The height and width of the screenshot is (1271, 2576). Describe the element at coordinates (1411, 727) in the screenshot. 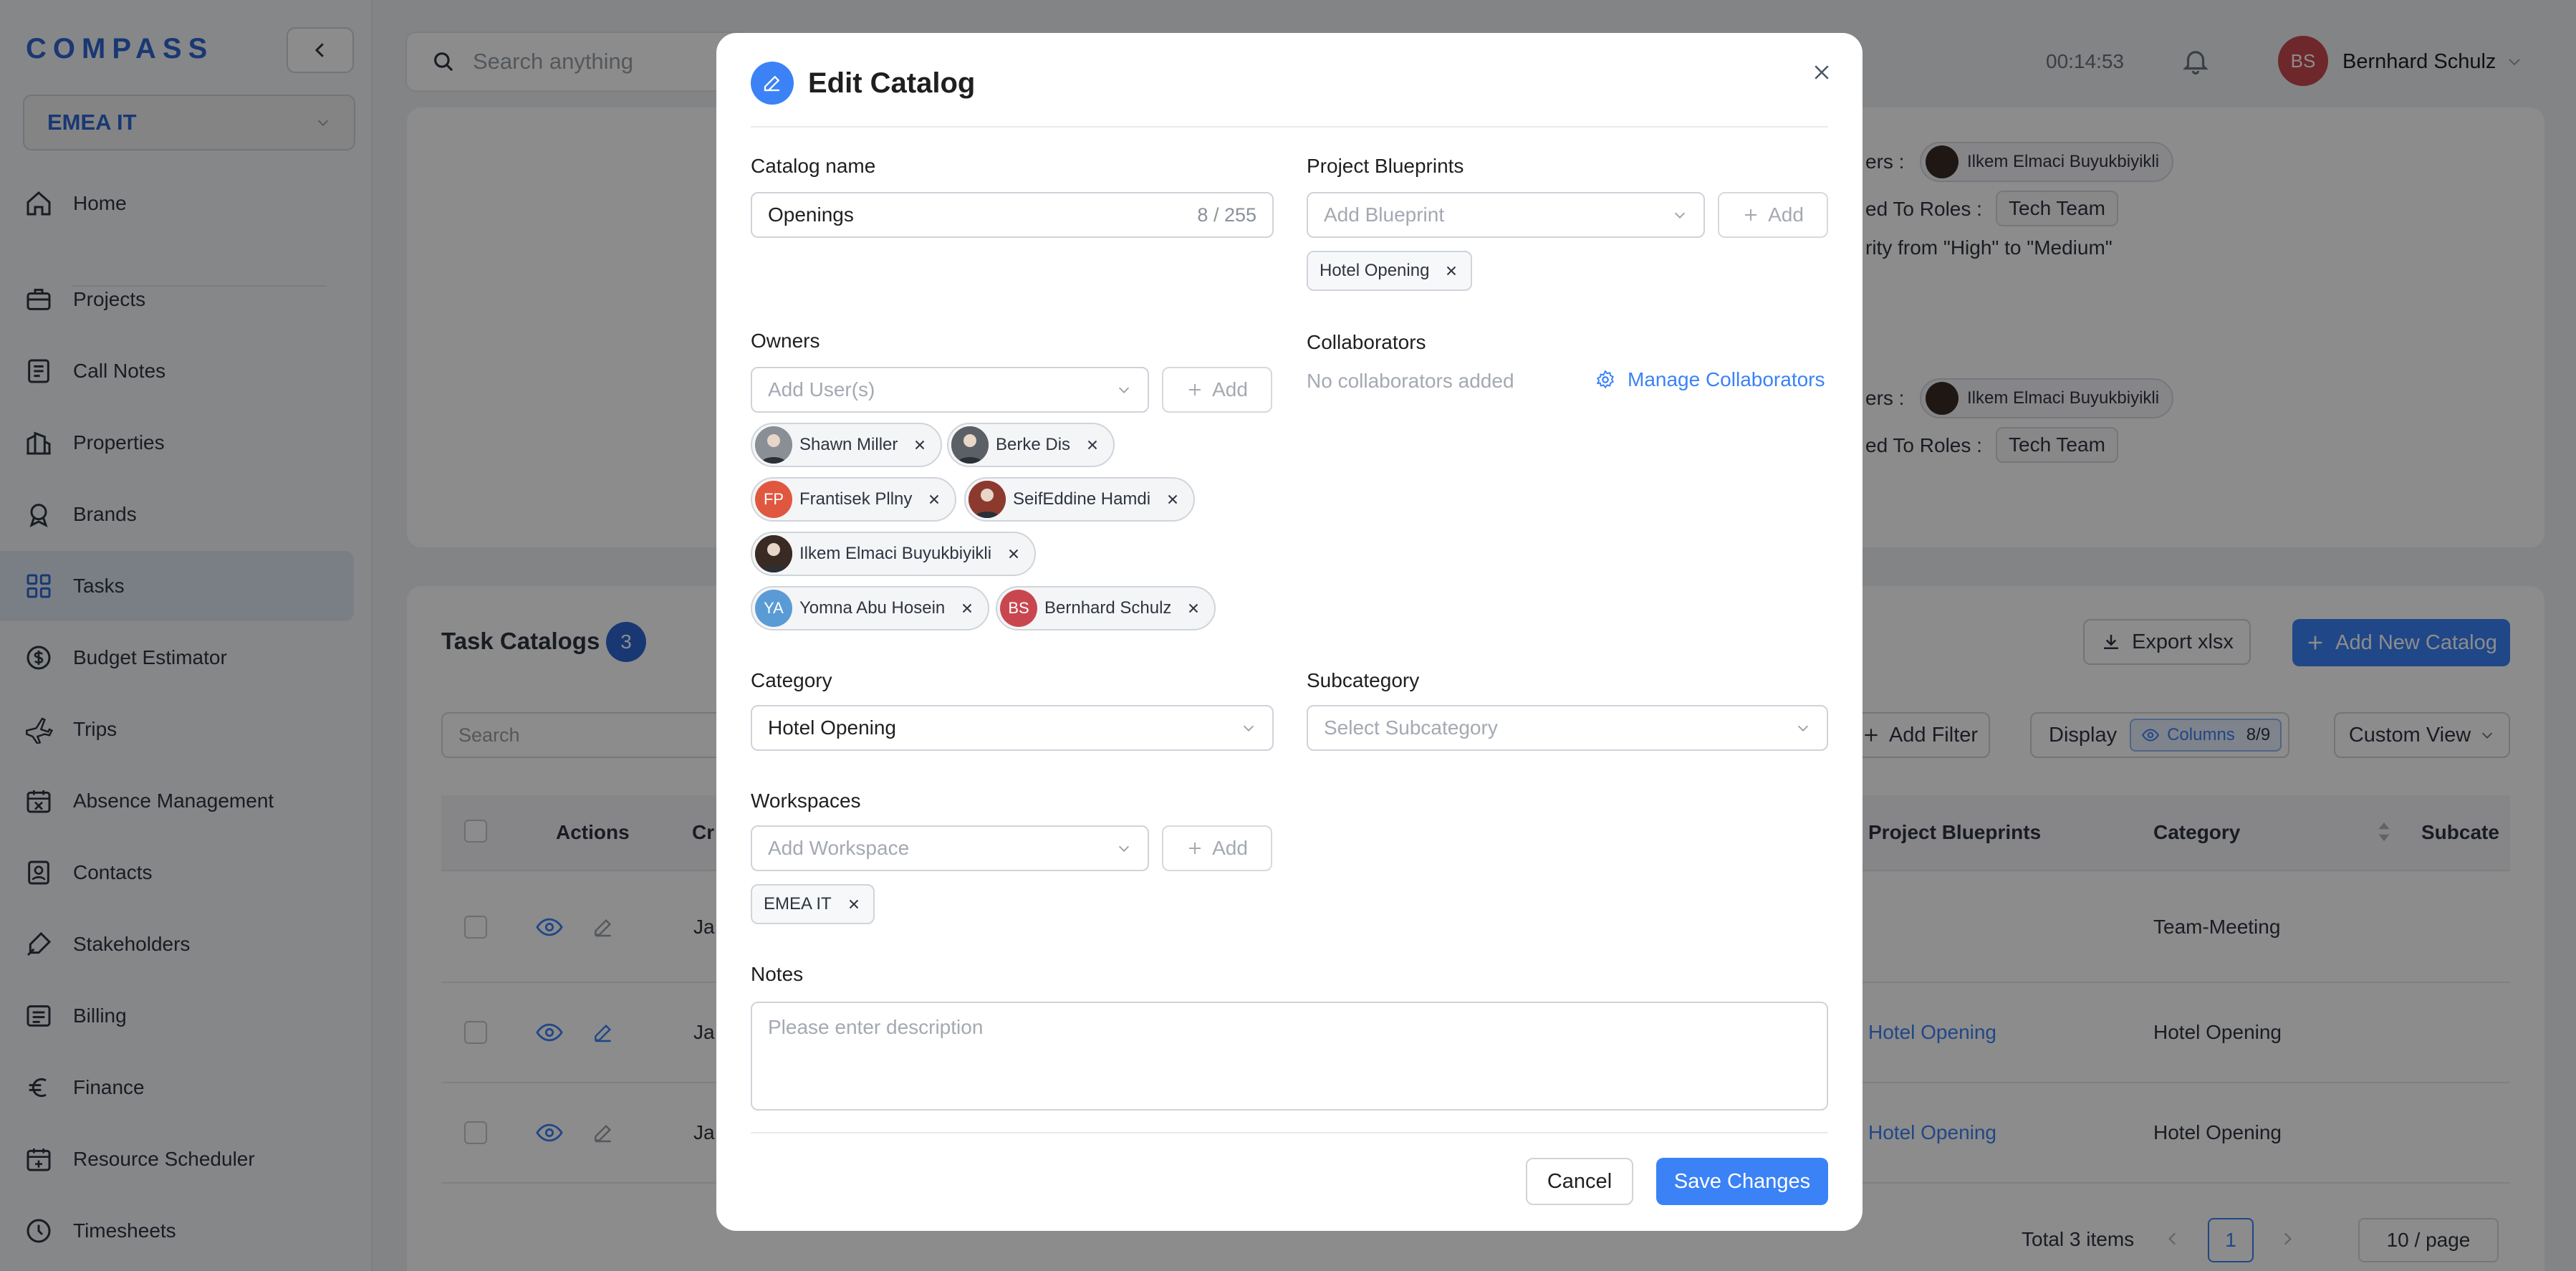

I see `subcategory-placeholder: Select Subcategory` at that location.